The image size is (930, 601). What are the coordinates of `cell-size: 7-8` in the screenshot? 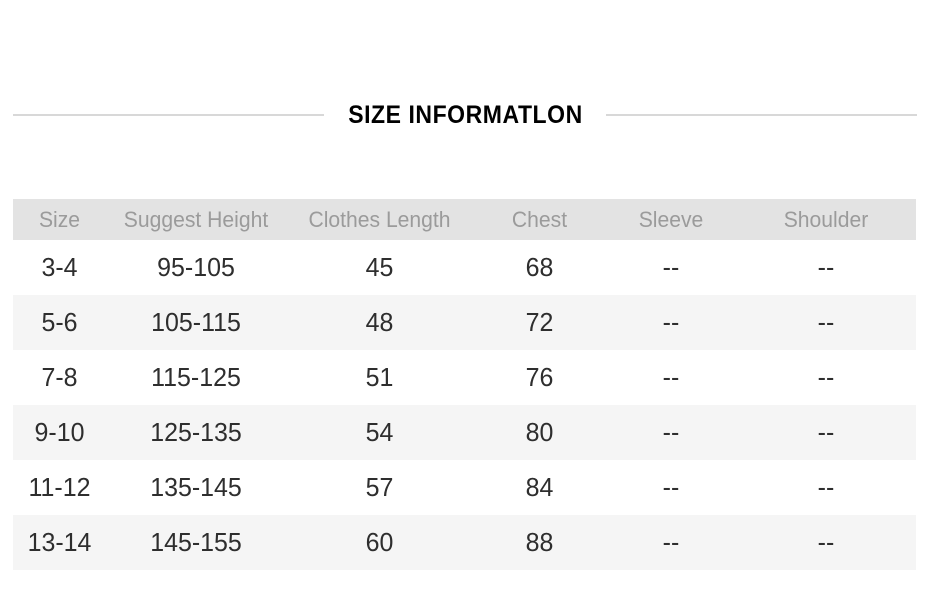 It's located at (59, 377).